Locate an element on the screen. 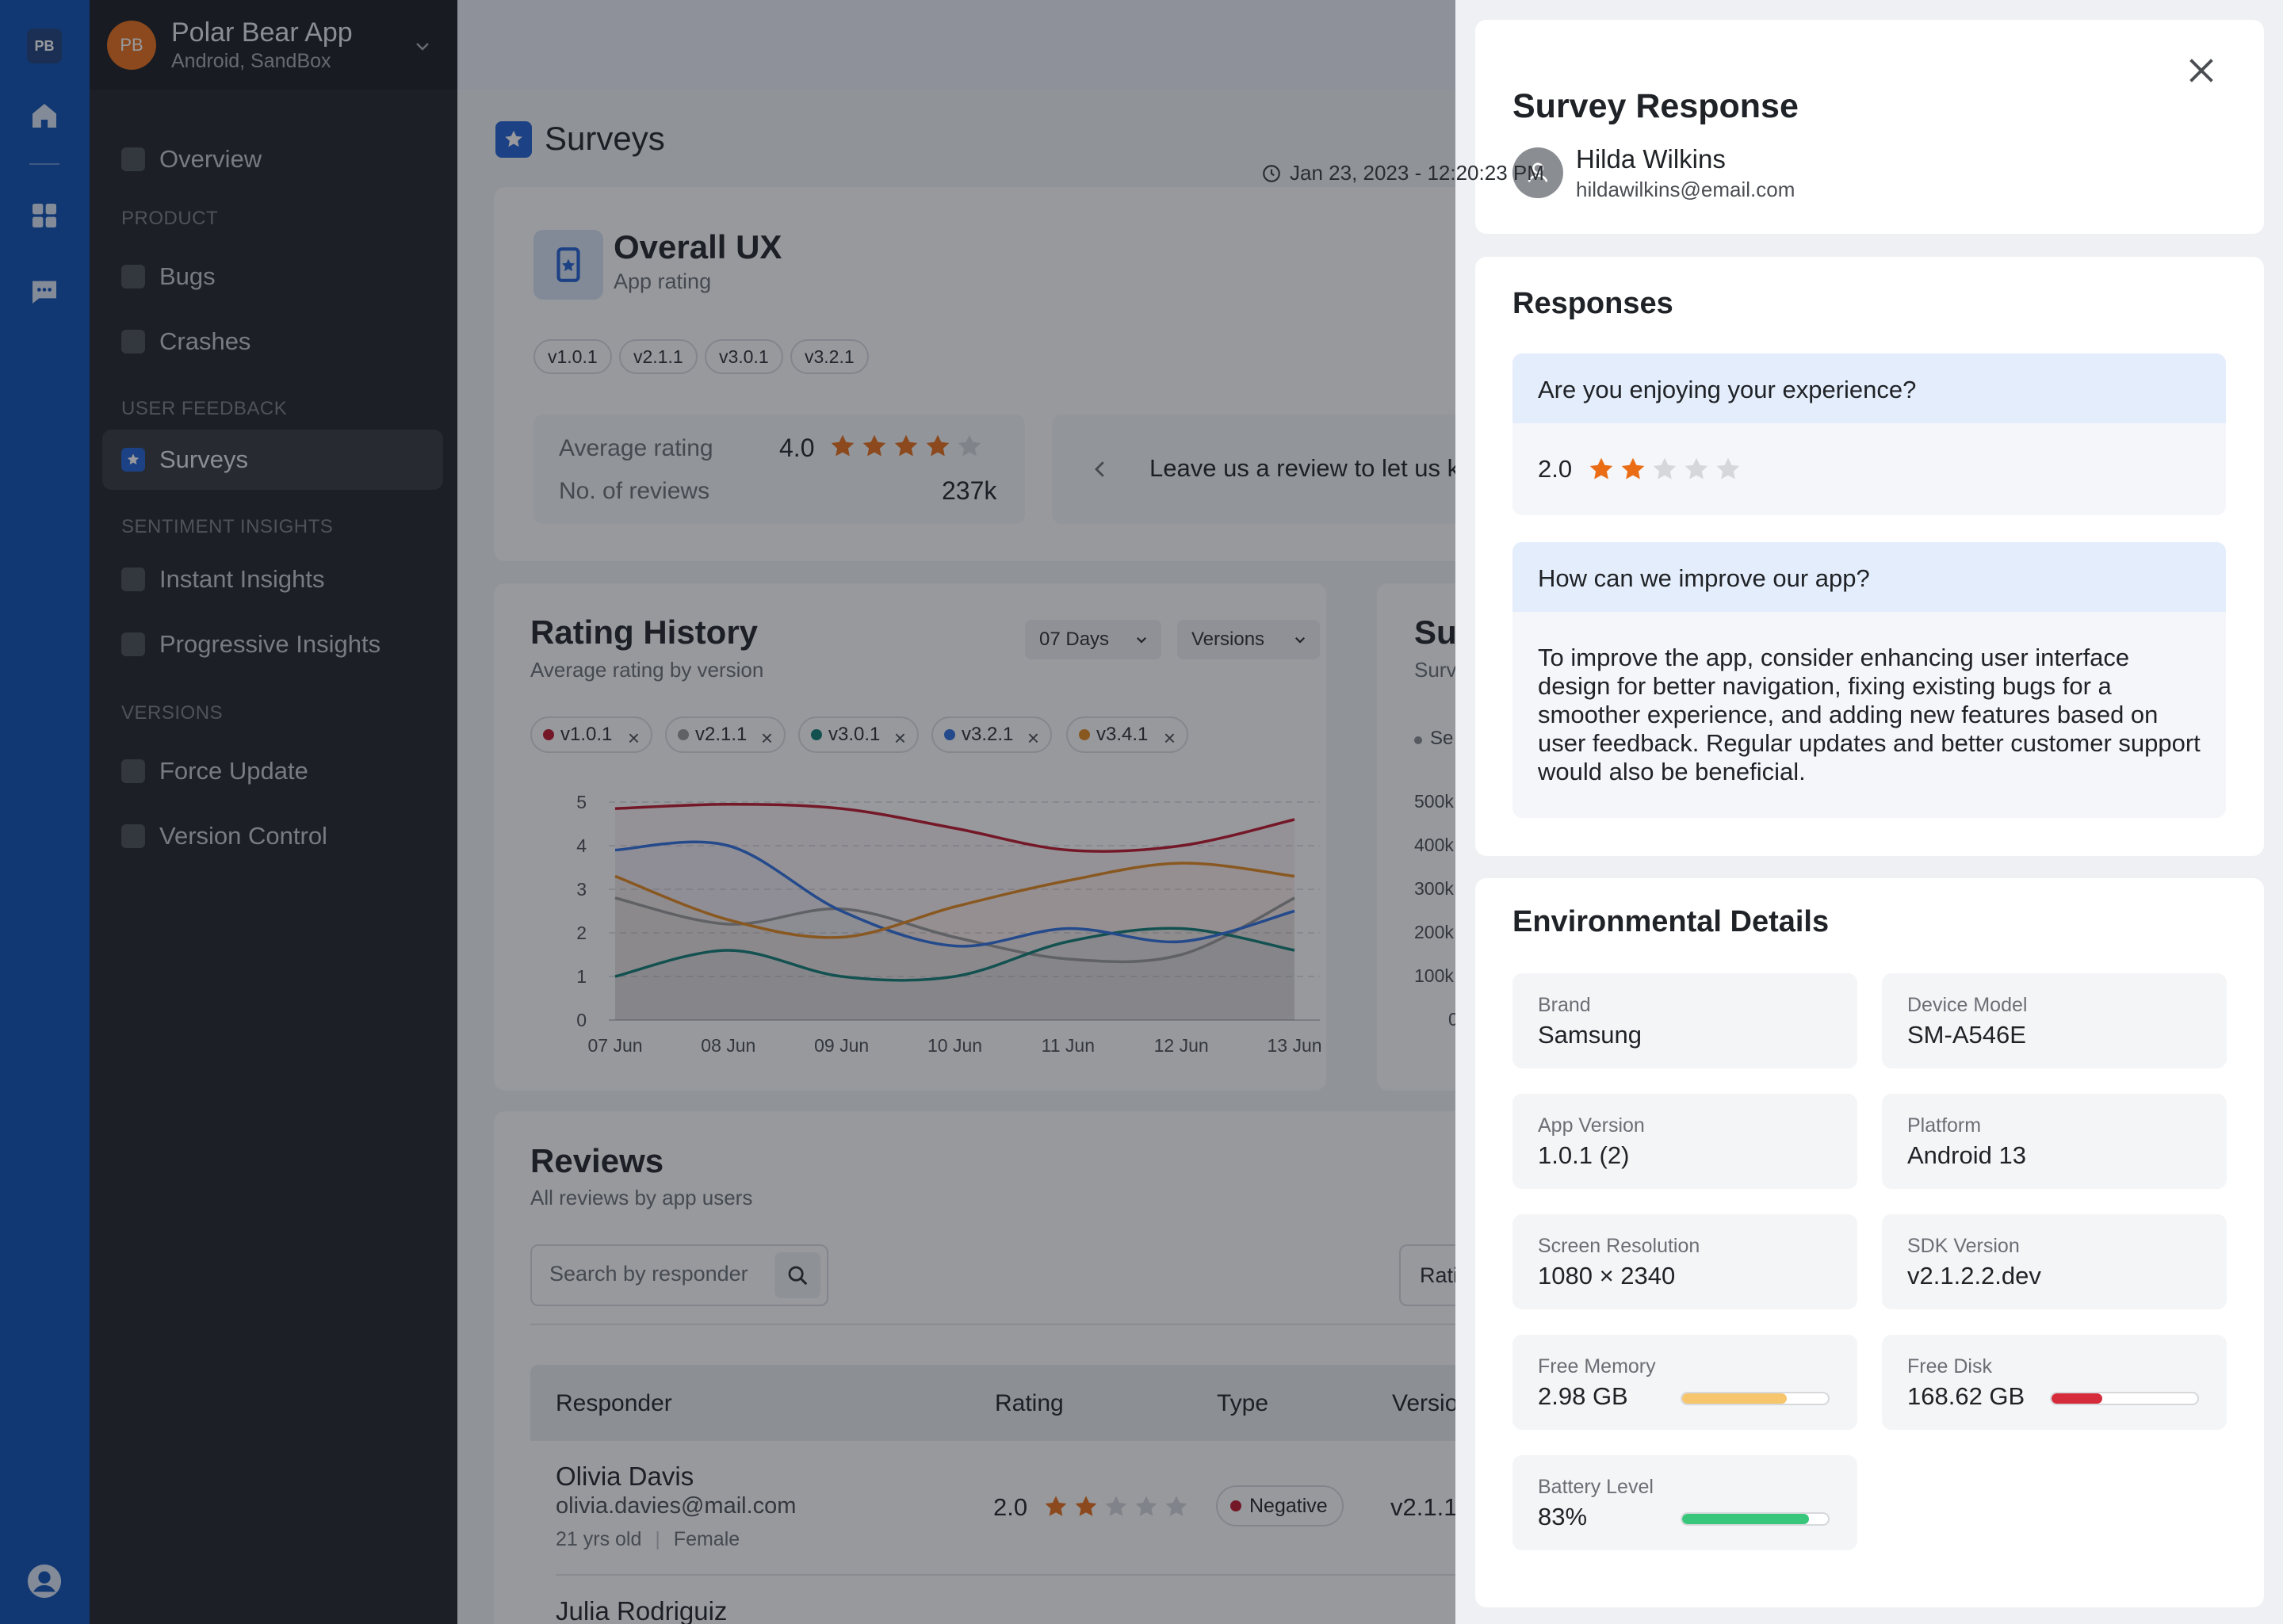  y-tick: 100k is located at coordinates (1434, 976).